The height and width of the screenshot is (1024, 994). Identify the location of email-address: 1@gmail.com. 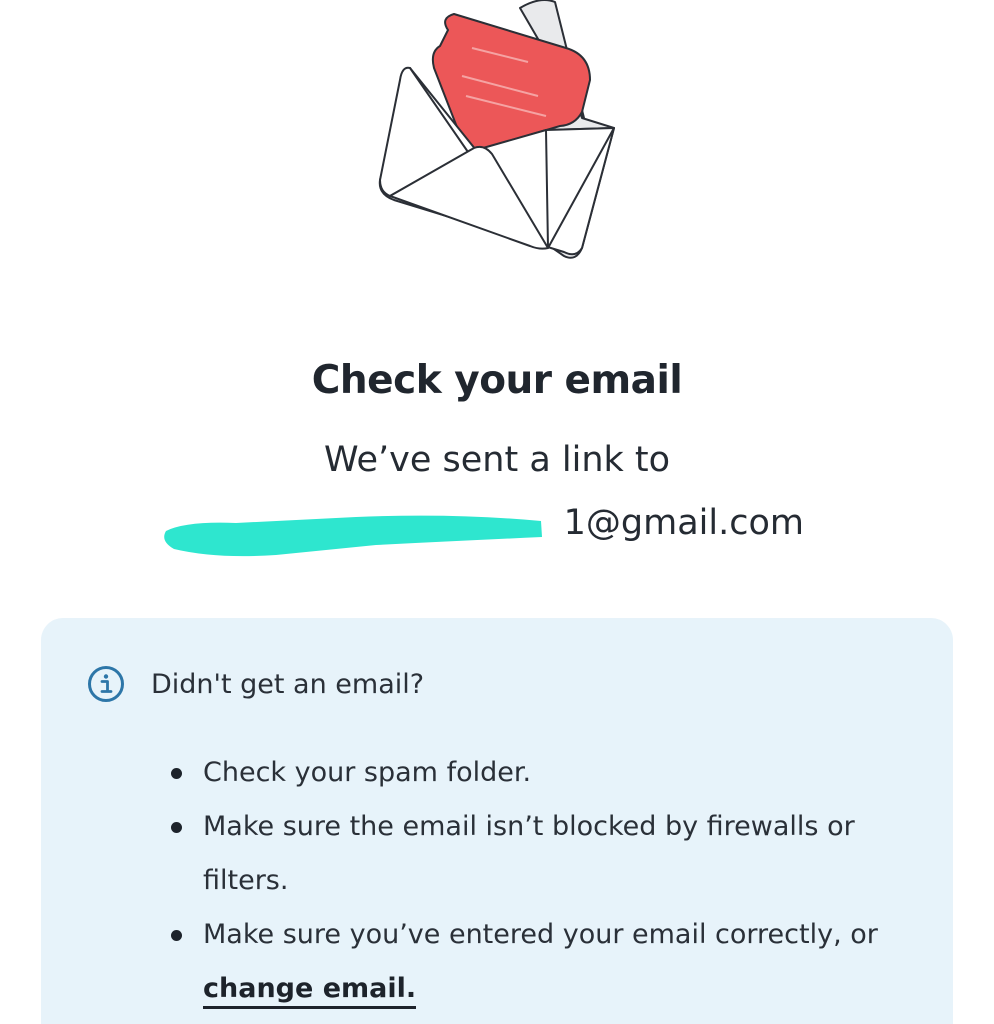
(497, 533).